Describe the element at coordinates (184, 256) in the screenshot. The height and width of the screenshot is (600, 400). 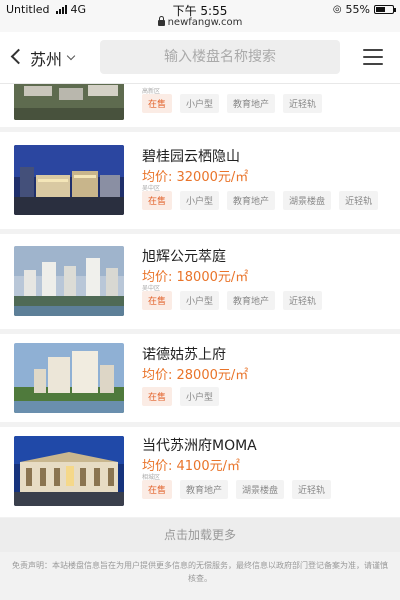
I see `listing-name: 旭辉公元萃庭` at that location.